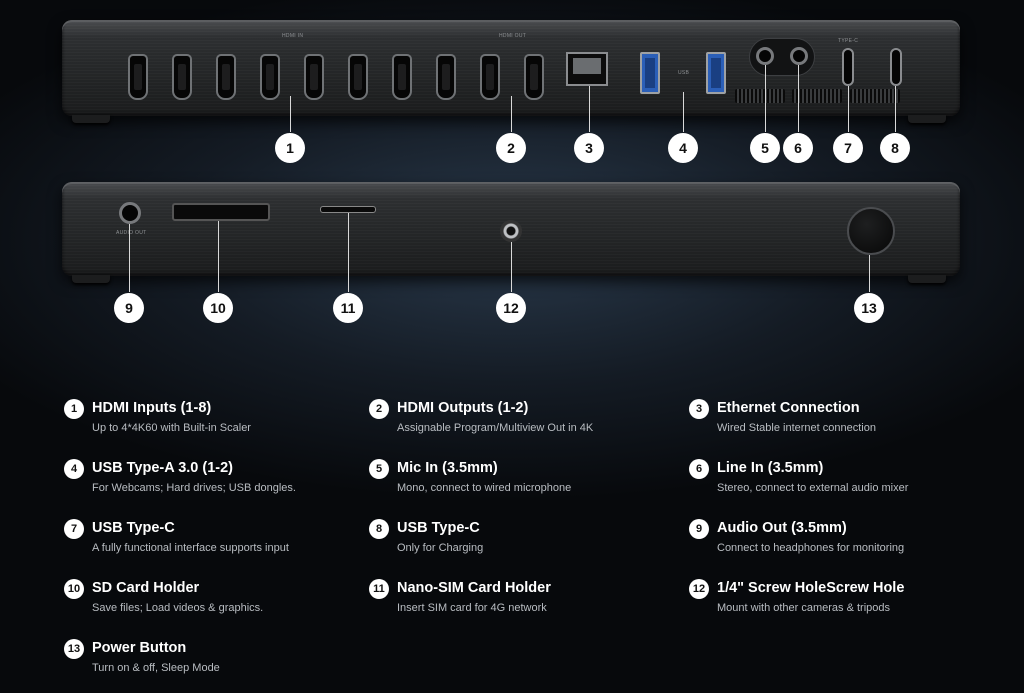 Image resolution: width=1024 pixels, height=693 pixels. What do you see at coordinates (511, 231) in the screenshot?
I see `tripod-screw-hole` at bounding box center [511, 231].